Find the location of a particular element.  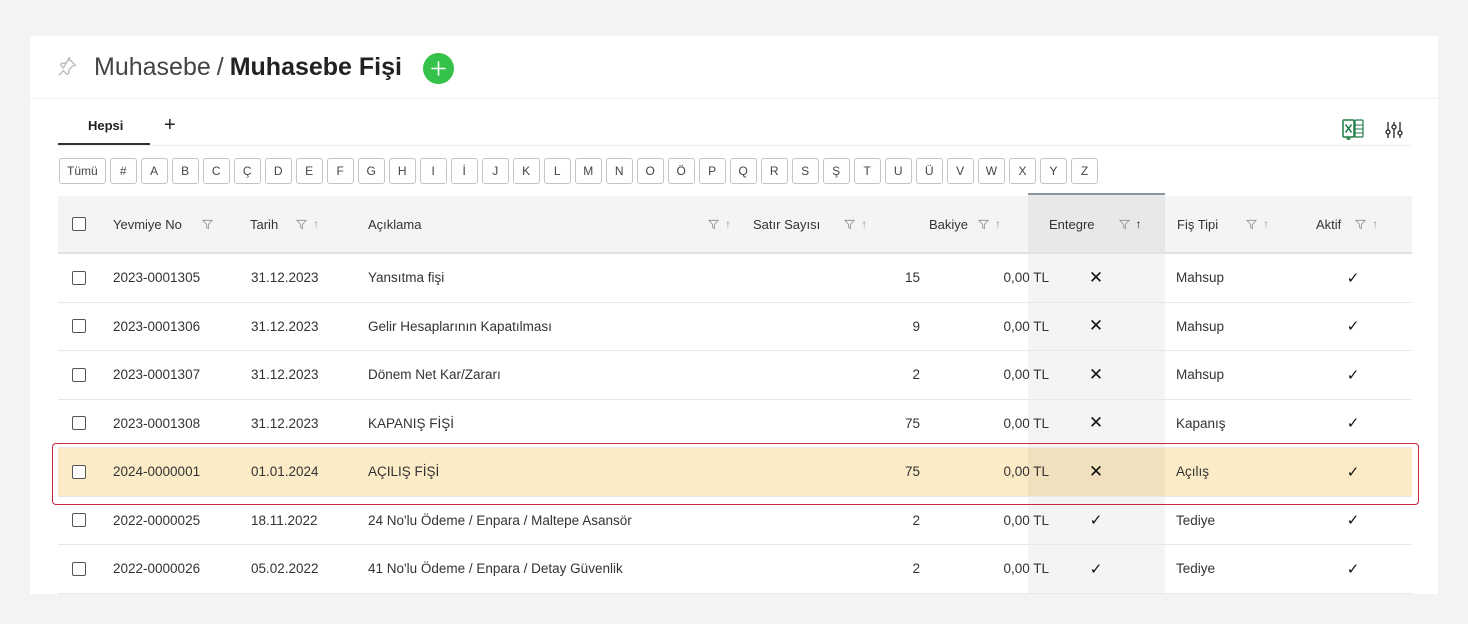

letter-filter-bar: Tümü # A B C Ç D E F G H I İ J K L M N O Ö P Q R S Ş T U Ü V W X Y Z is located at coordinates (580, 171).